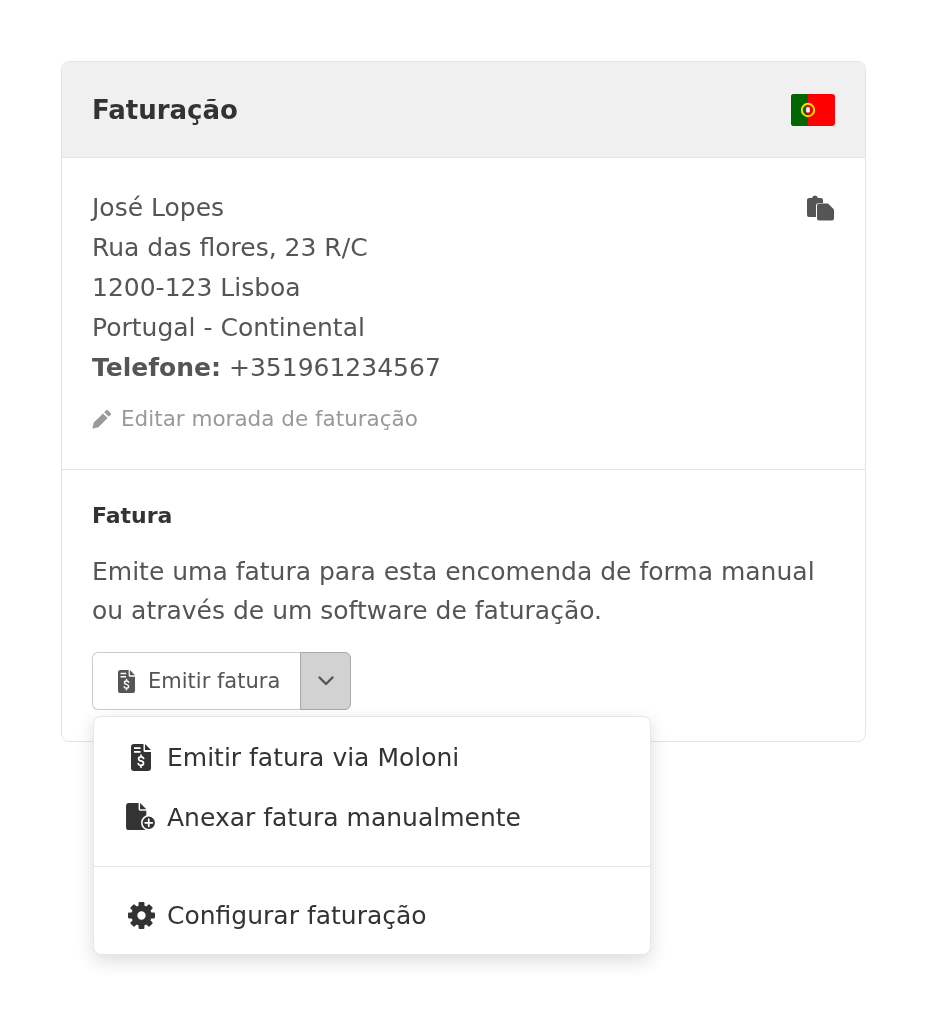  Describe the element at coordinates (230, 248) in the screenshot. I see `address-line: Rua das flores, 23 R/C` at that location.